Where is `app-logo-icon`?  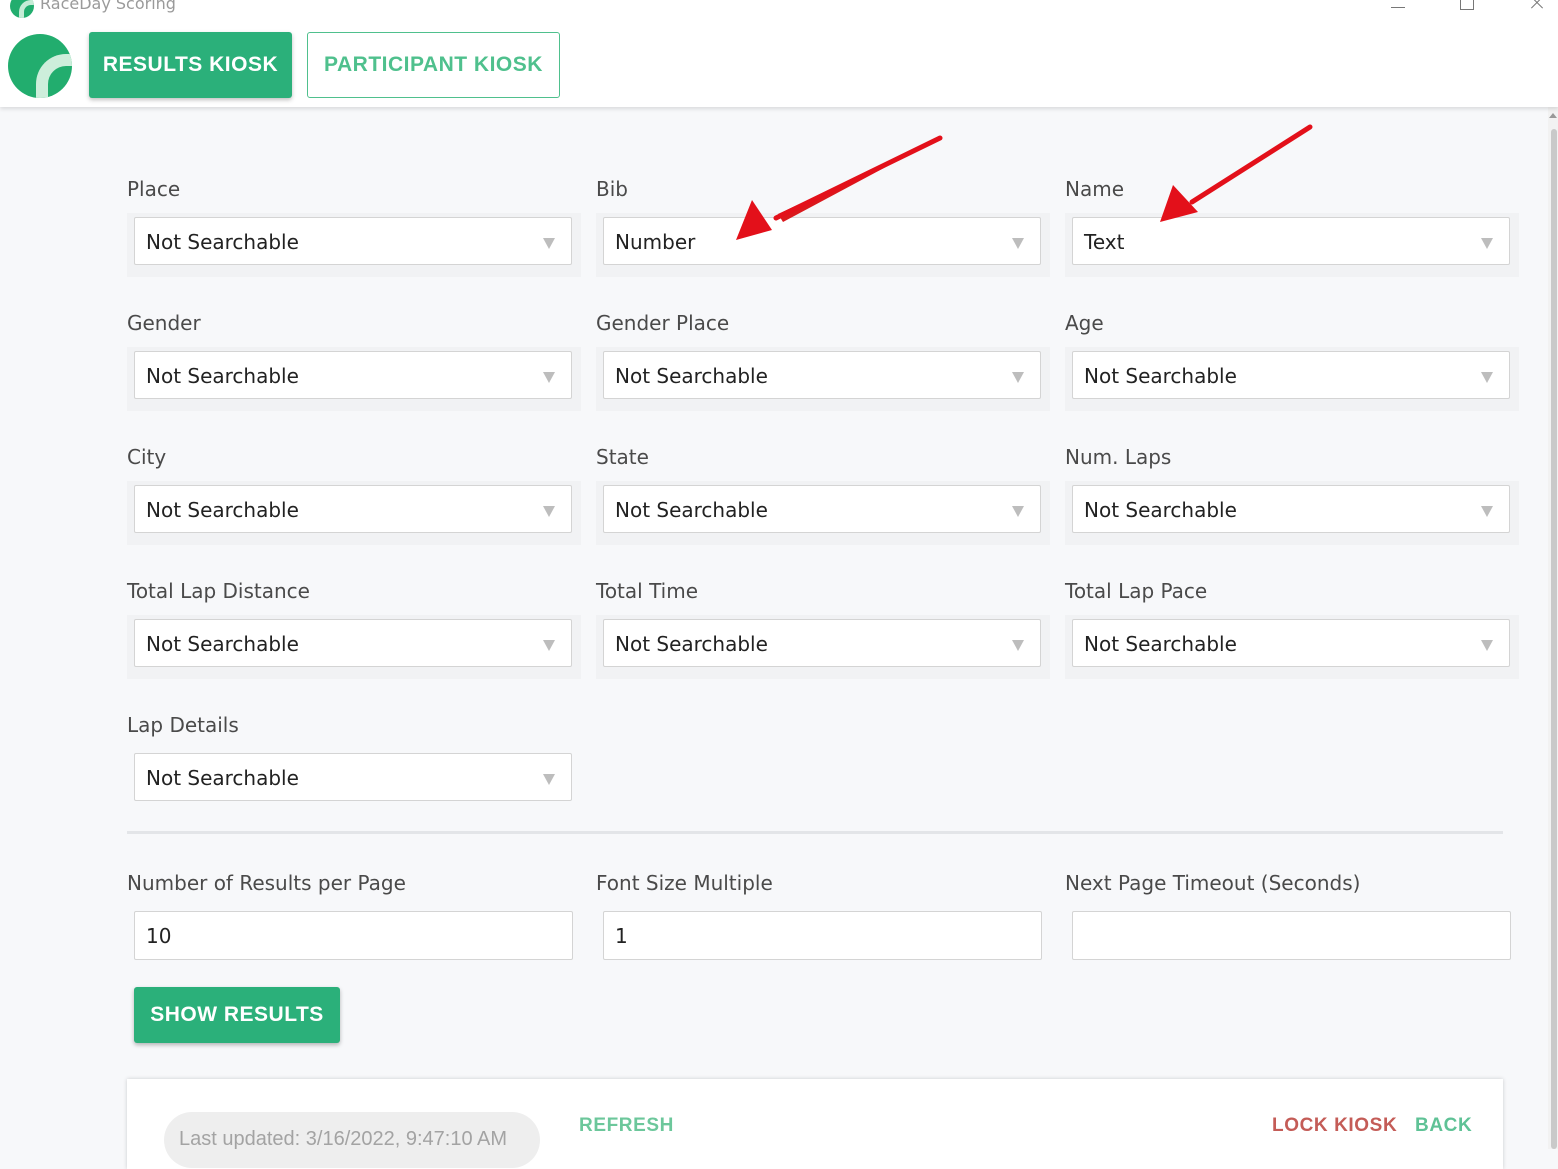
app-logo-icon is located at coordinates (22, 9).